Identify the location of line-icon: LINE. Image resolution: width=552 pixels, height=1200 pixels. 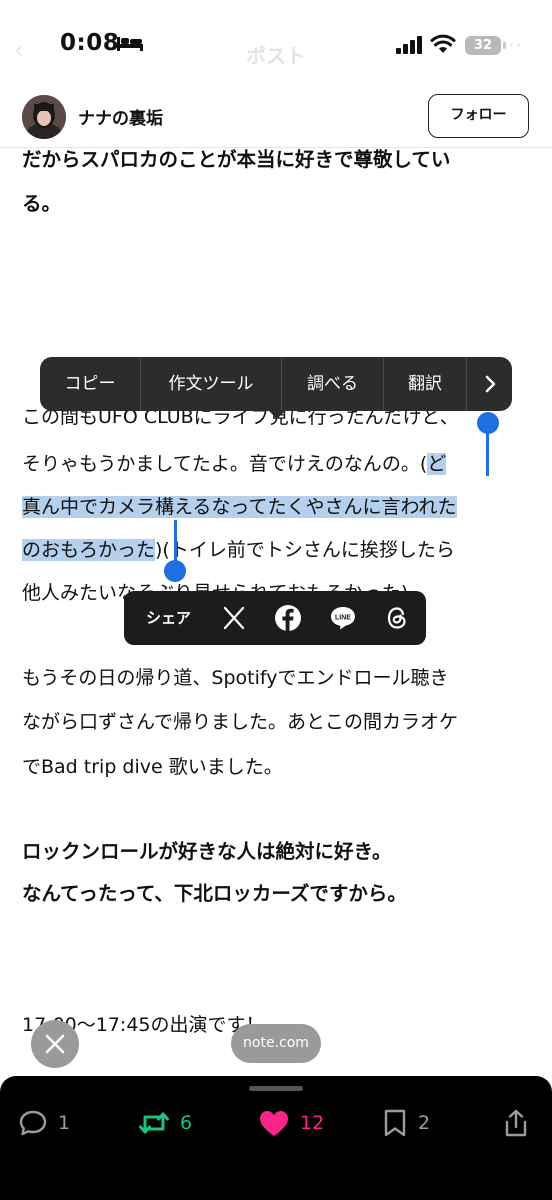
(343, 618).